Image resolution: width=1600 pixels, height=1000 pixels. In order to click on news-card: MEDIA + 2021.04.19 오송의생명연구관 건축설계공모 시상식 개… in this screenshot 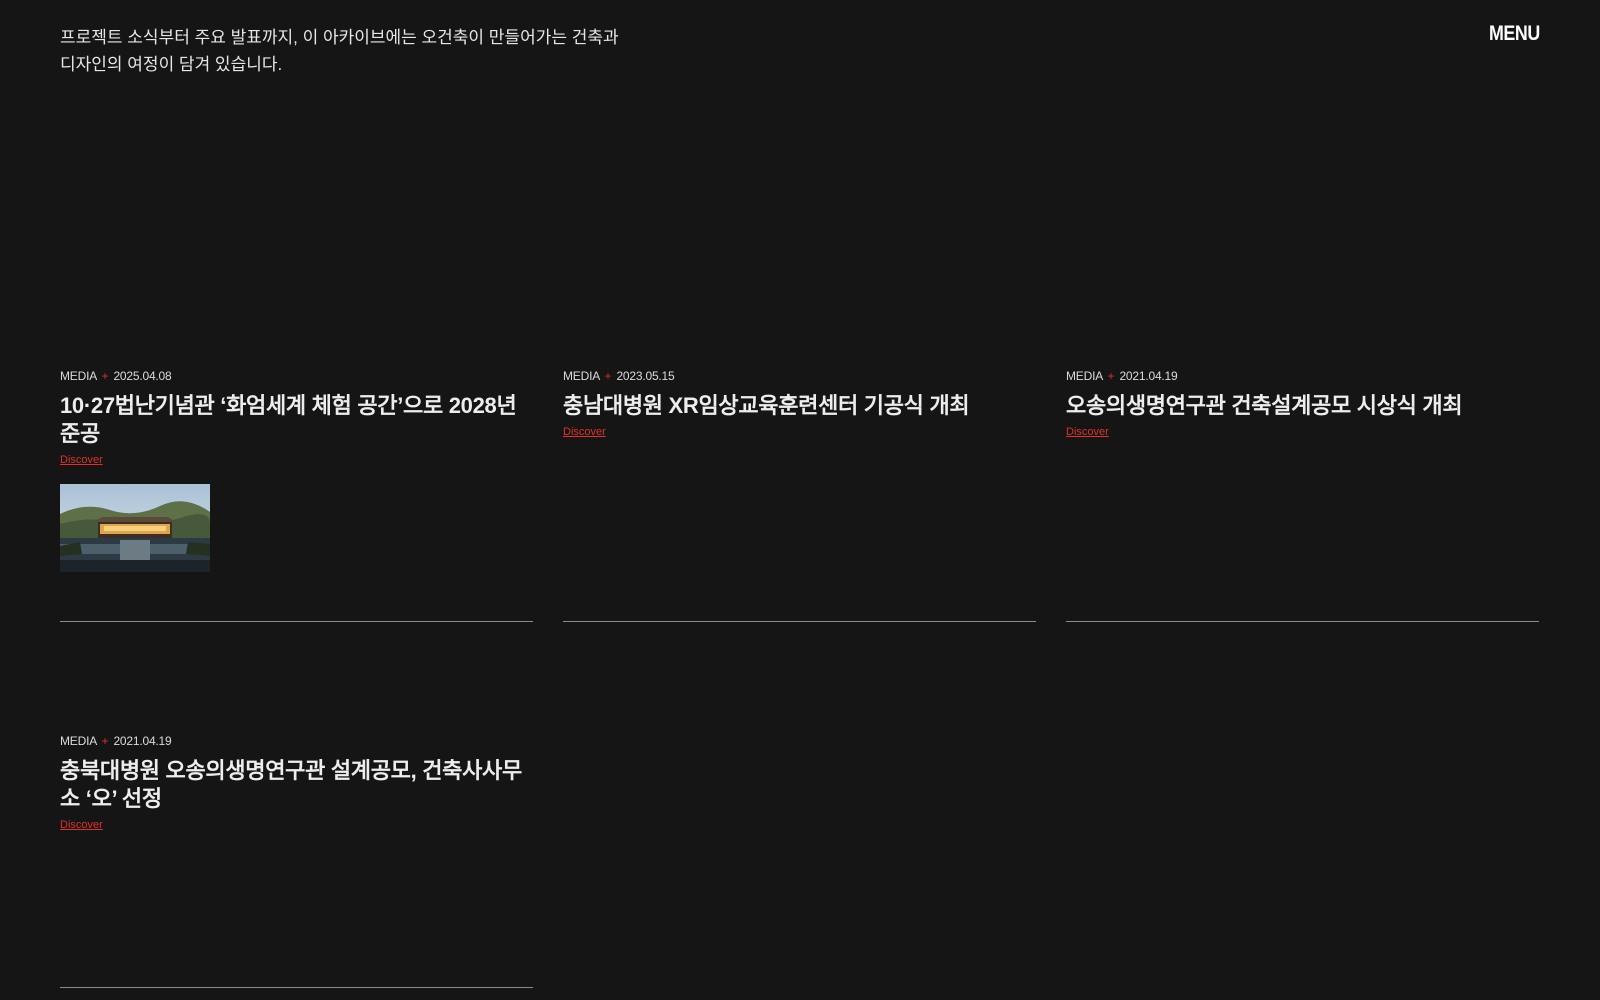, I will do `click(1302, 495)`.